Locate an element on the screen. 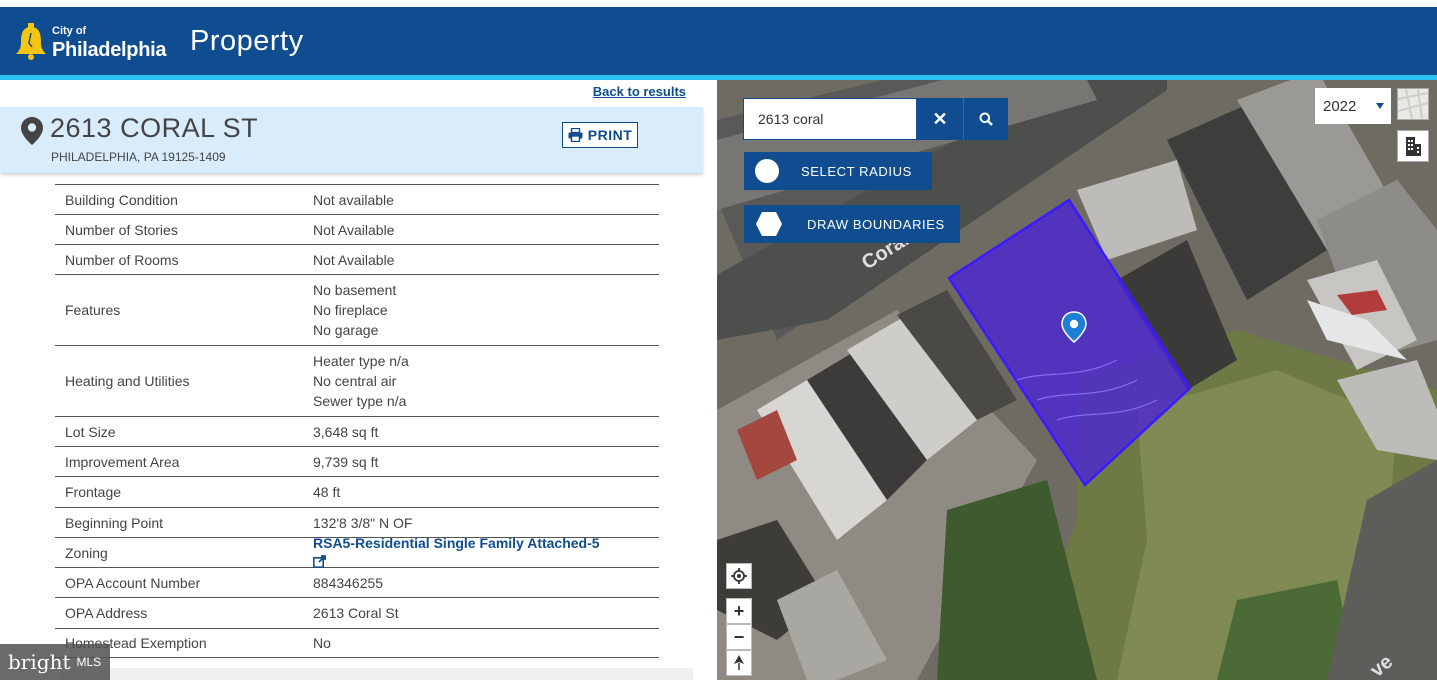  city-logo: City of Philadelphia is located at coordinates (94, 47).